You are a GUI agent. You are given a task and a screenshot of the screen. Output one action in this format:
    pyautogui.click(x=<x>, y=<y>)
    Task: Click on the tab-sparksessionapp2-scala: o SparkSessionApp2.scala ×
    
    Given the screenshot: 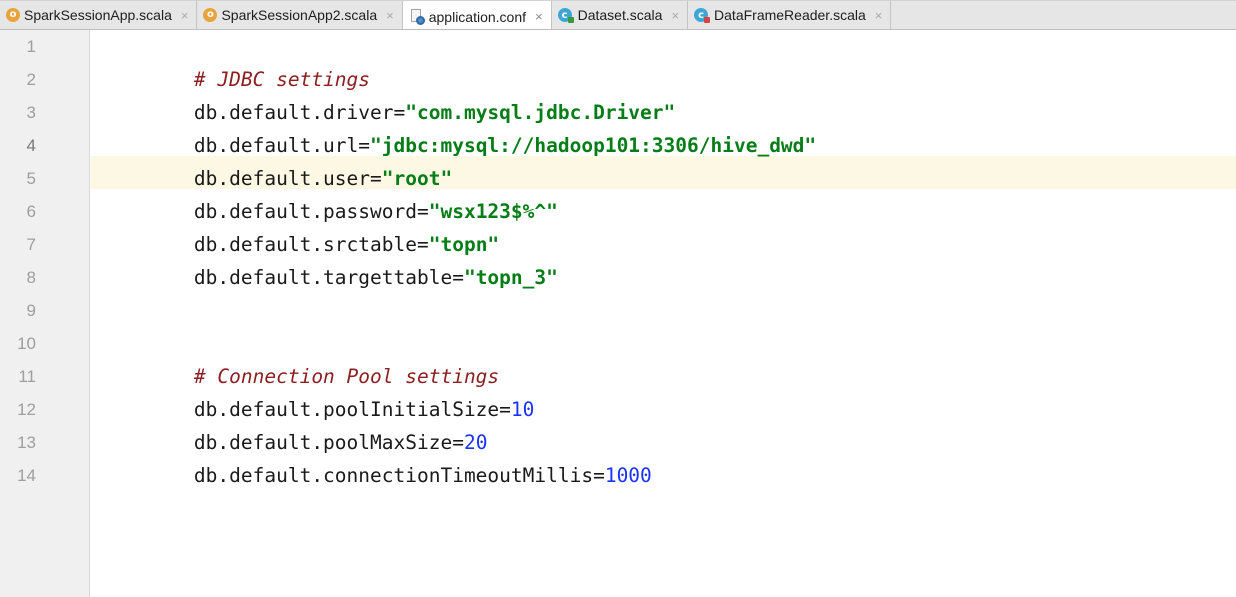 What is the action you would take?
    pyautogui.click(x=300, y=15)
    